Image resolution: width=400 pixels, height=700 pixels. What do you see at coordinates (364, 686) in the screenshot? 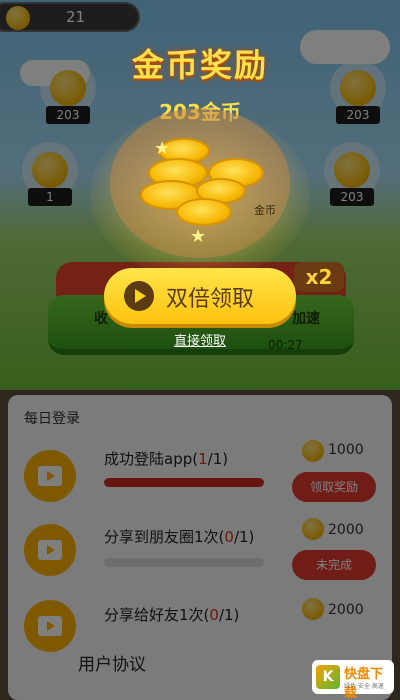
I see `watermark-slogan: 绿色·安全·高速` at bounding box center [364, 686].